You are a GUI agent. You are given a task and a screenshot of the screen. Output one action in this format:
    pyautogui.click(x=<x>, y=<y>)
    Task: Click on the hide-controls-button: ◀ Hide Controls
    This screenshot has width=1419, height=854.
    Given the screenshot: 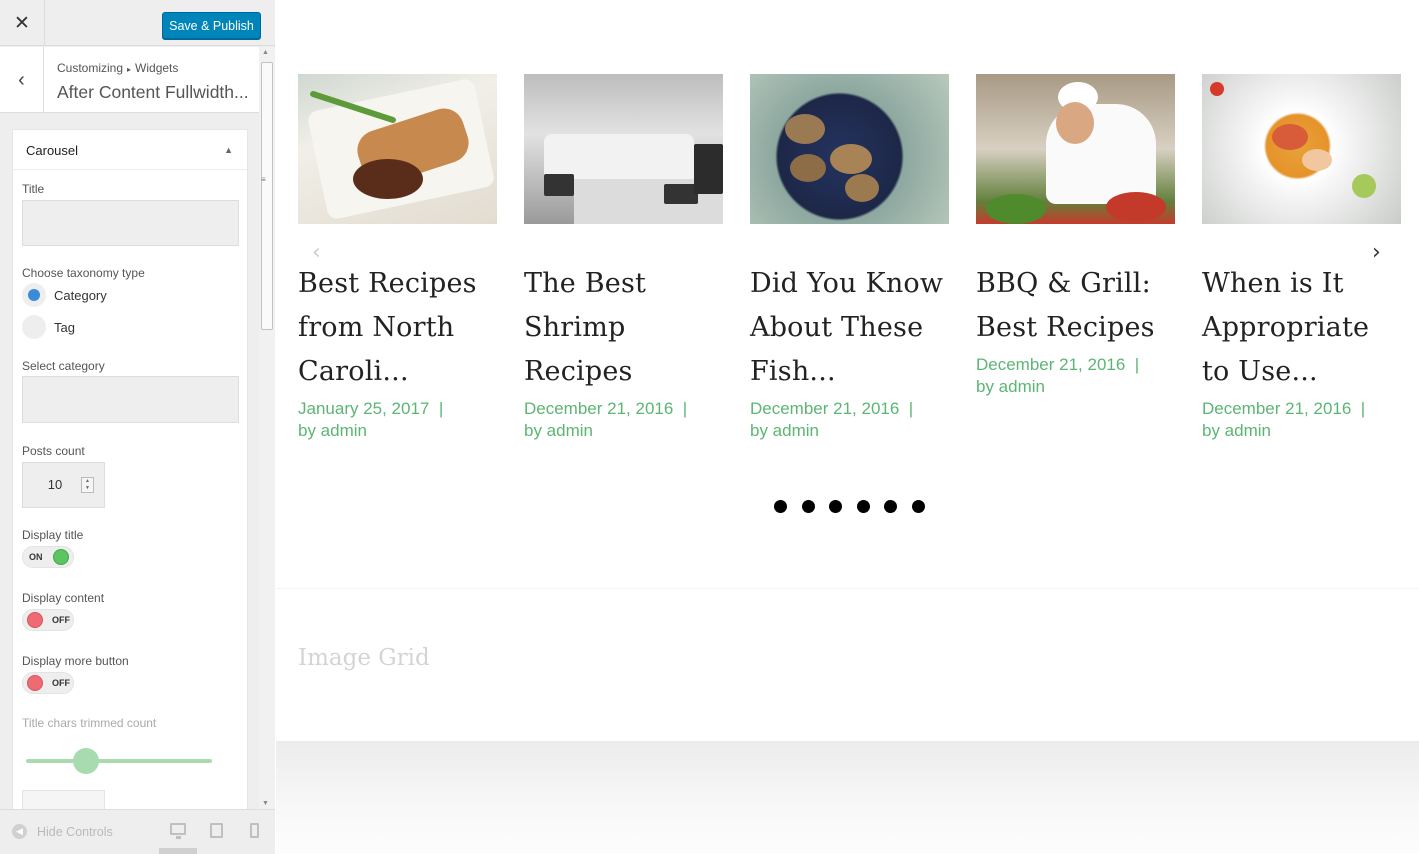 What is the action you would take?
    pyautogui.click(x=62, y=831)
    